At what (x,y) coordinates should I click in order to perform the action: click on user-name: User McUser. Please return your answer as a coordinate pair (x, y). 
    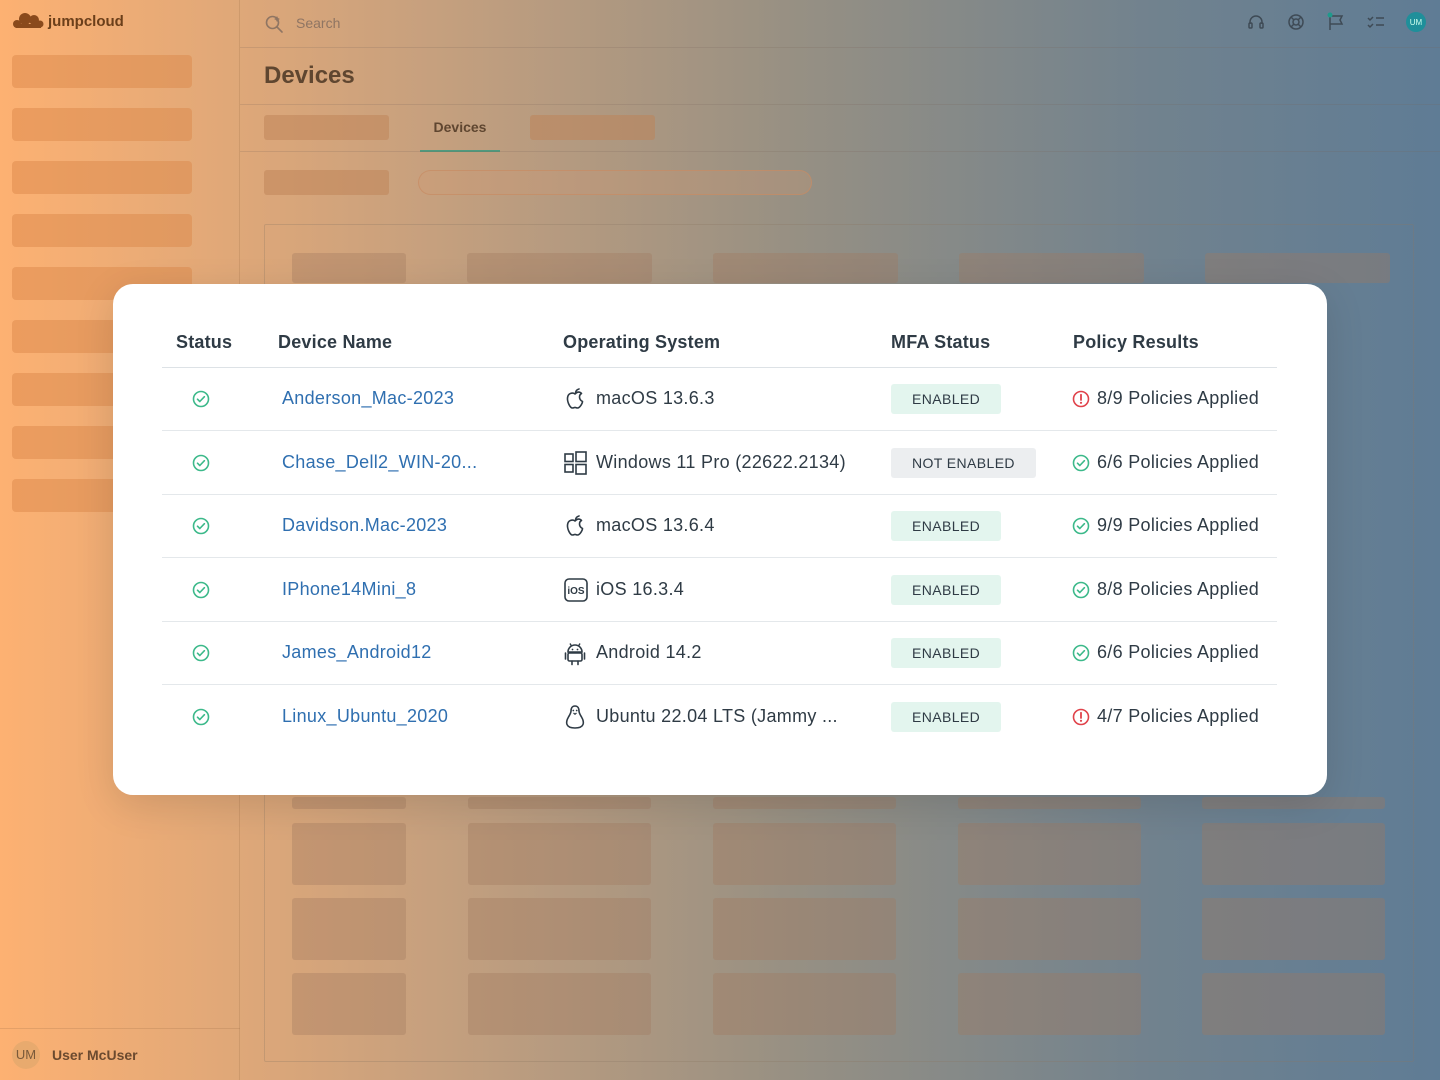
    Looking at the image, I should click on (95, 1054).